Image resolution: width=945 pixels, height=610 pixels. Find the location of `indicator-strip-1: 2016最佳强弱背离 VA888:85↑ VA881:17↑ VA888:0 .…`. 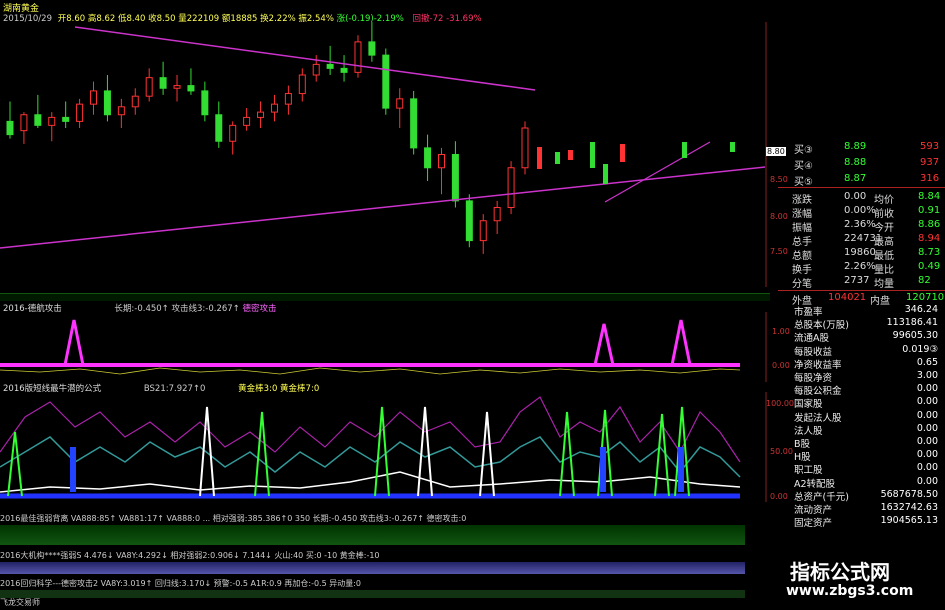

indicator-strip-1: 2016最佳强弱背离 VA888:85↑ VA881:17↑ VA888:0 .… is located at coordinates (233, 518).